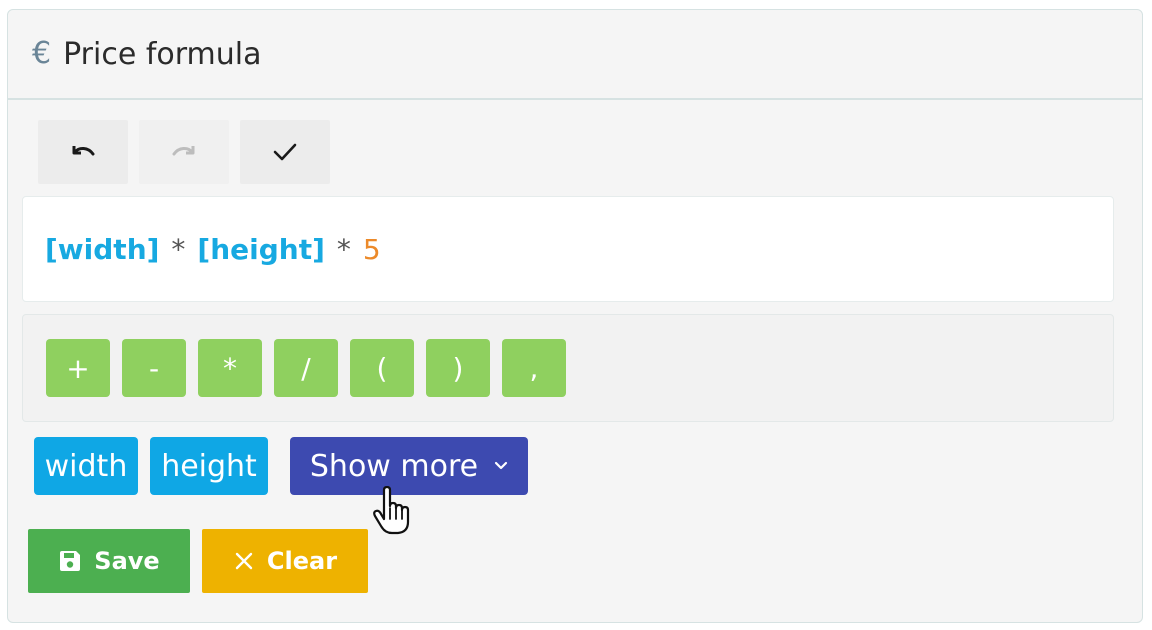 The image size is (1152, 630). I want to click on check-icon, so click(285, 152).